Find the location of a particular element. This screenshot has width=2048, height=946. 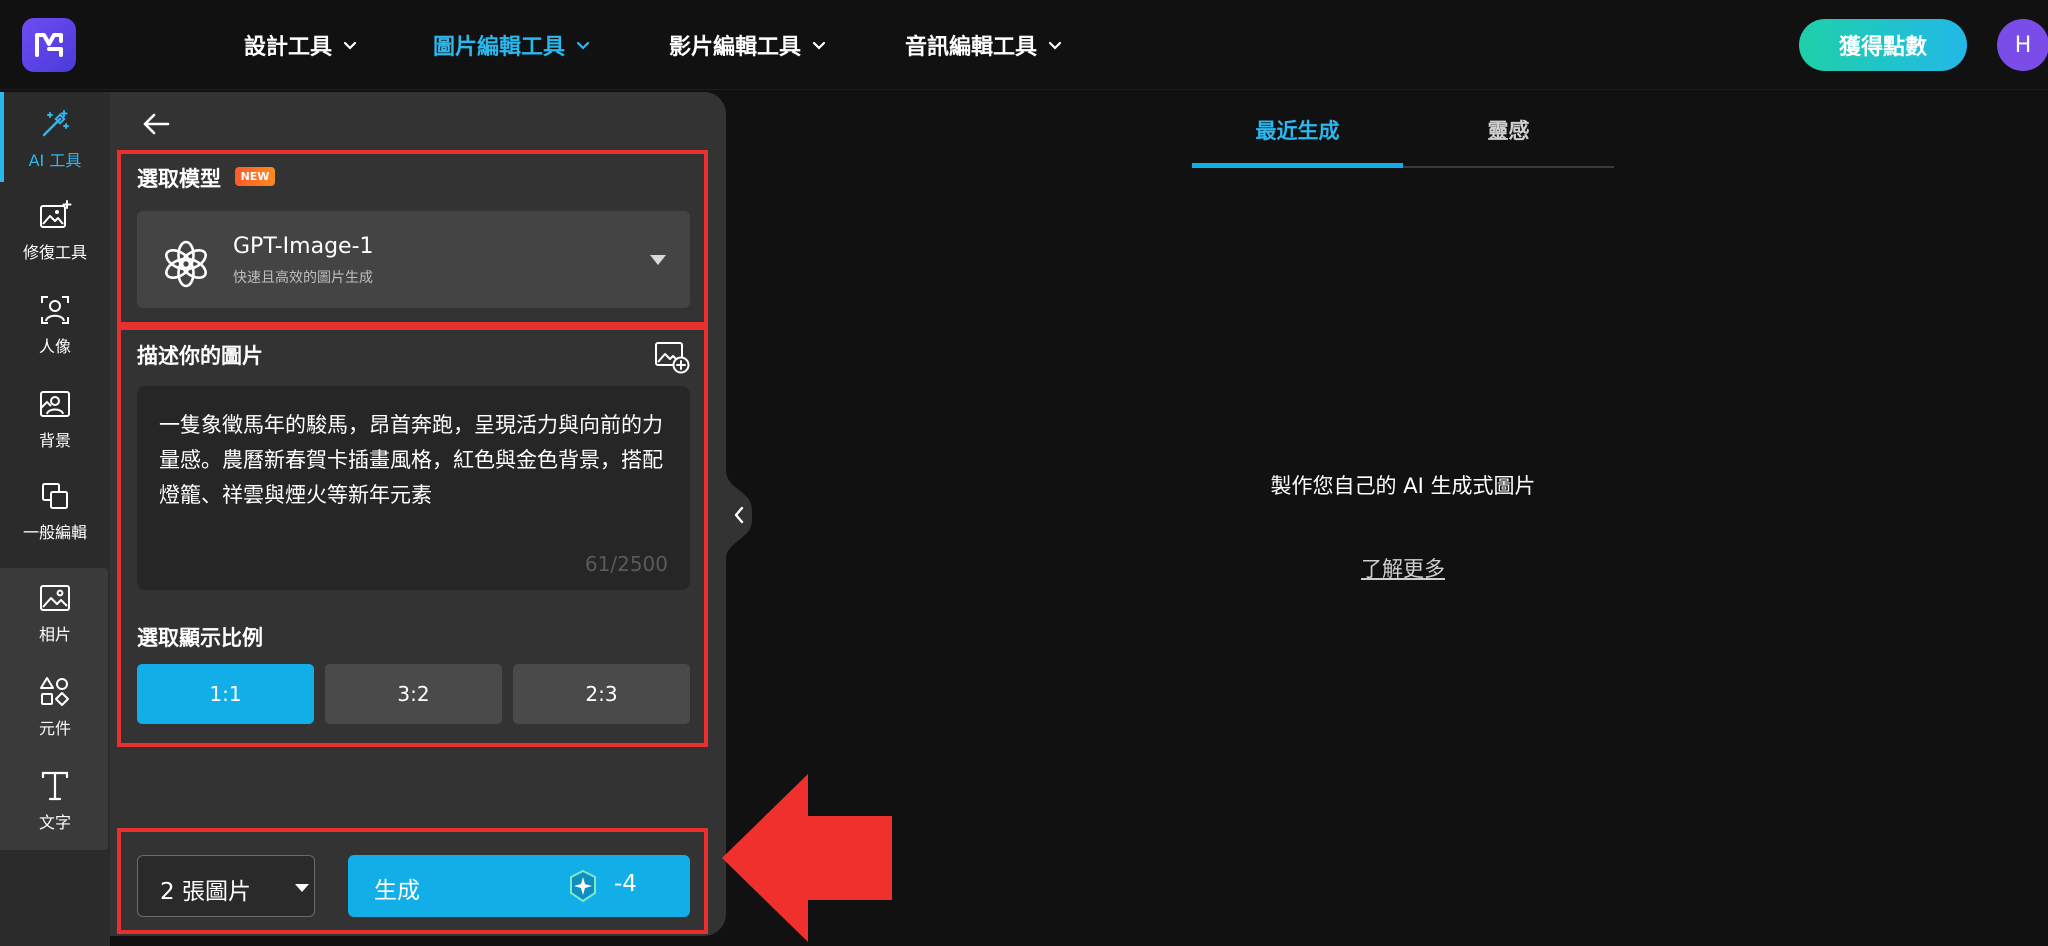

nav-design-tools-label: 設計工具 is located at coordinates (288, 47).